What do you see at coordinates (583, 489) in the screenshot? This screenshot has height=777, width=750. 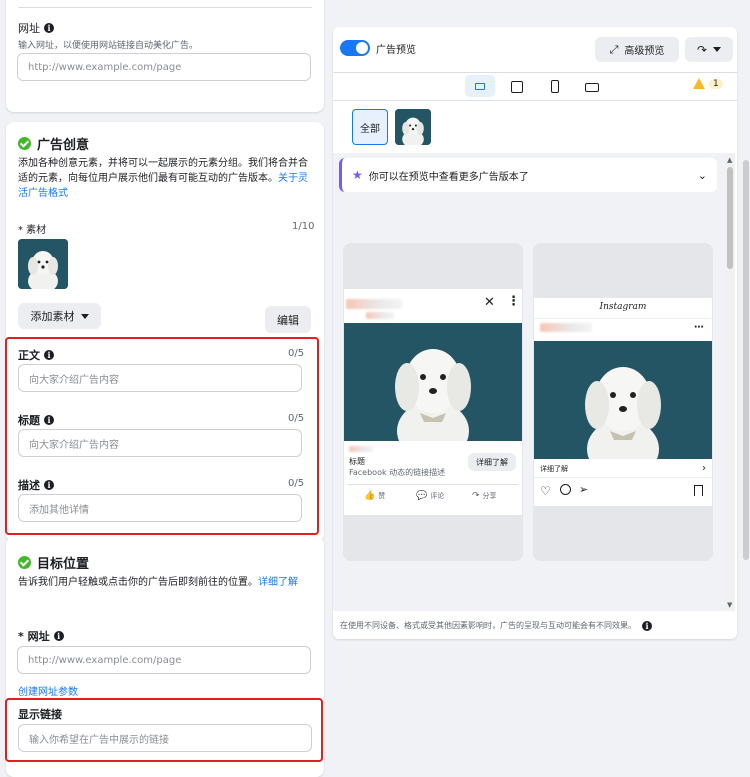 I see `send-icon: ➢` at bounding box center [583, 489].